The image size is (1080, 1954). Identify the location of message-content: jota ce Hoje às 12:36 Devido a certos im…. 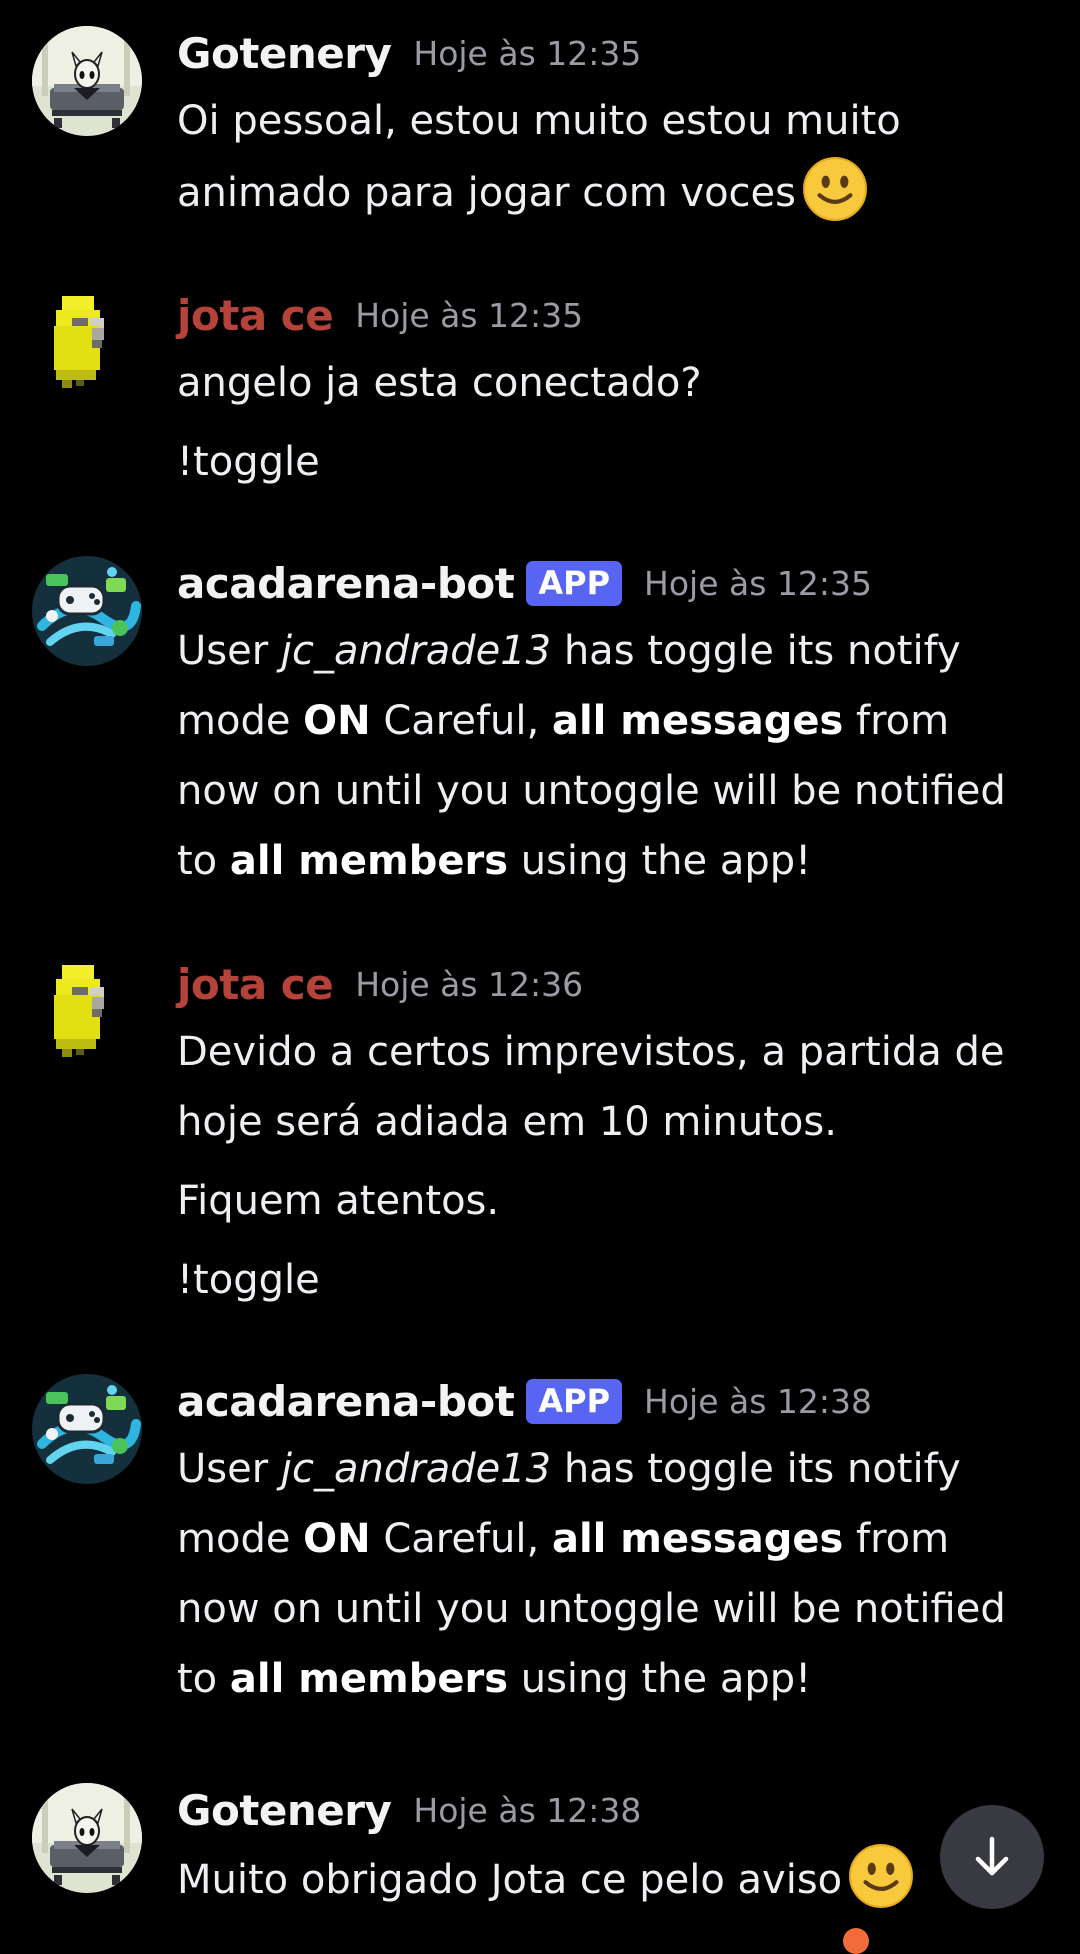
(608, 1133).